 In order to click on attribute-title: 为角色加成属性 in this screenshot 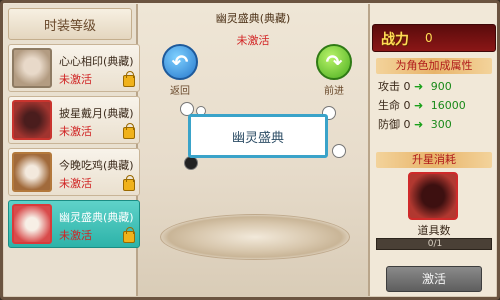, I will do `click(434, 66)`.